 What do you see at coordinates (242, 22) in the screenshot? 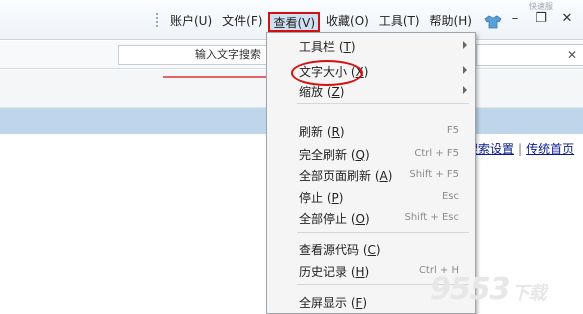
I see `menu-item-1: 文件(F)` at bounding box center [242, 22].